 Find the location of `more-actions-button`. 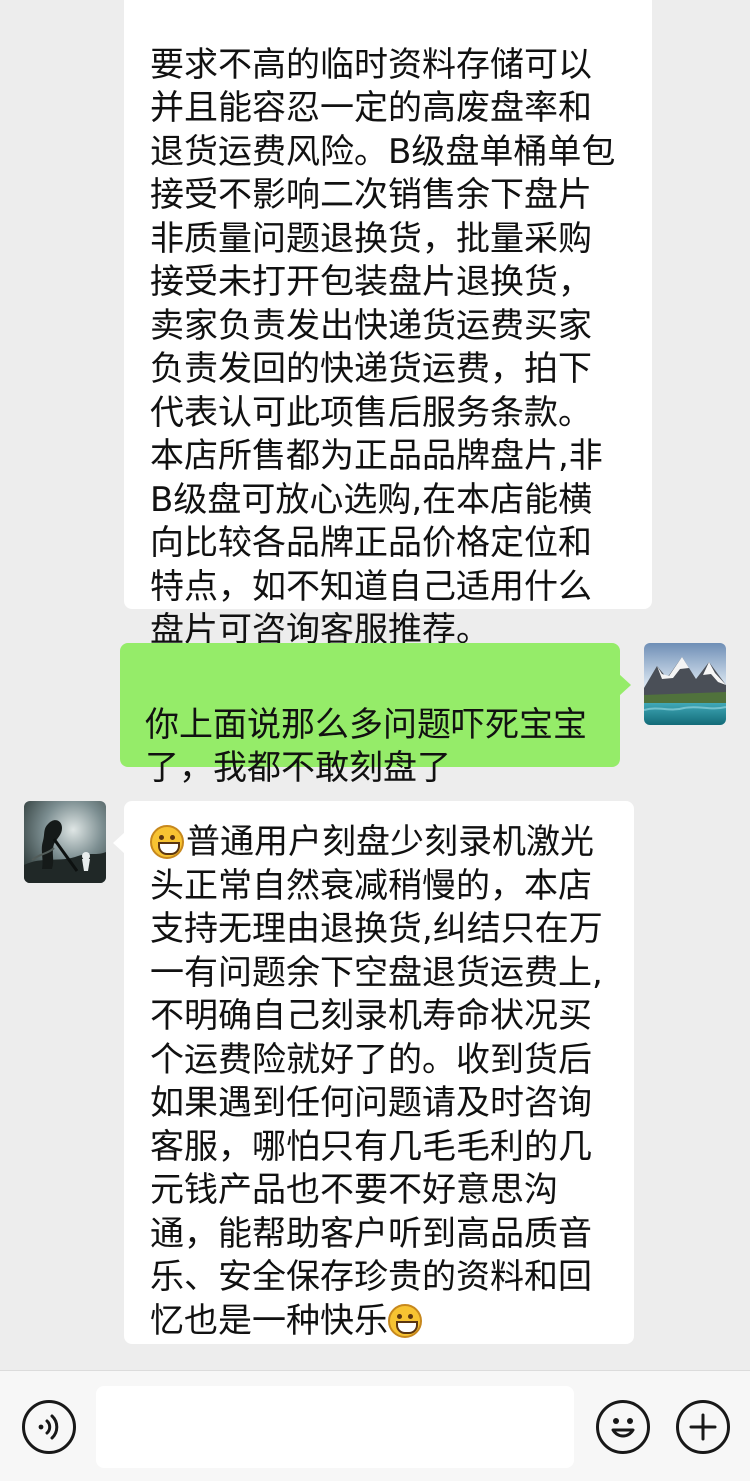

more-actions-button is located at coordinates (703, 1427).